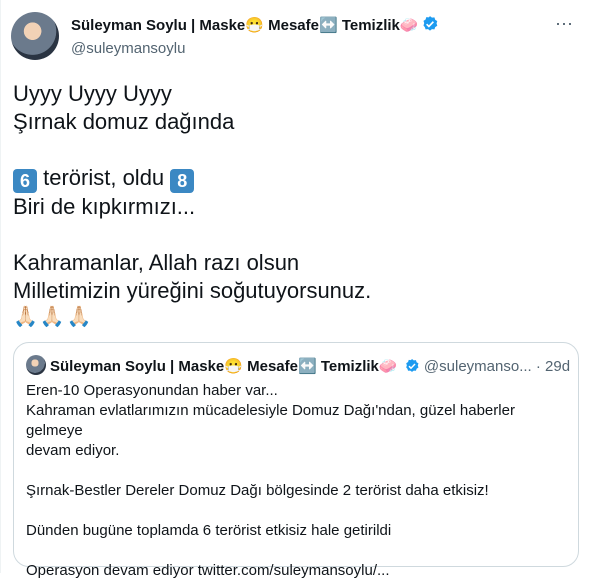 The width and height of the screenshot is (590, 581). Describe the element at coordinates (156, 262) in the screenshot. I see `tweet-line-5: Kahramanlar, Allah razı olsun` at that location.